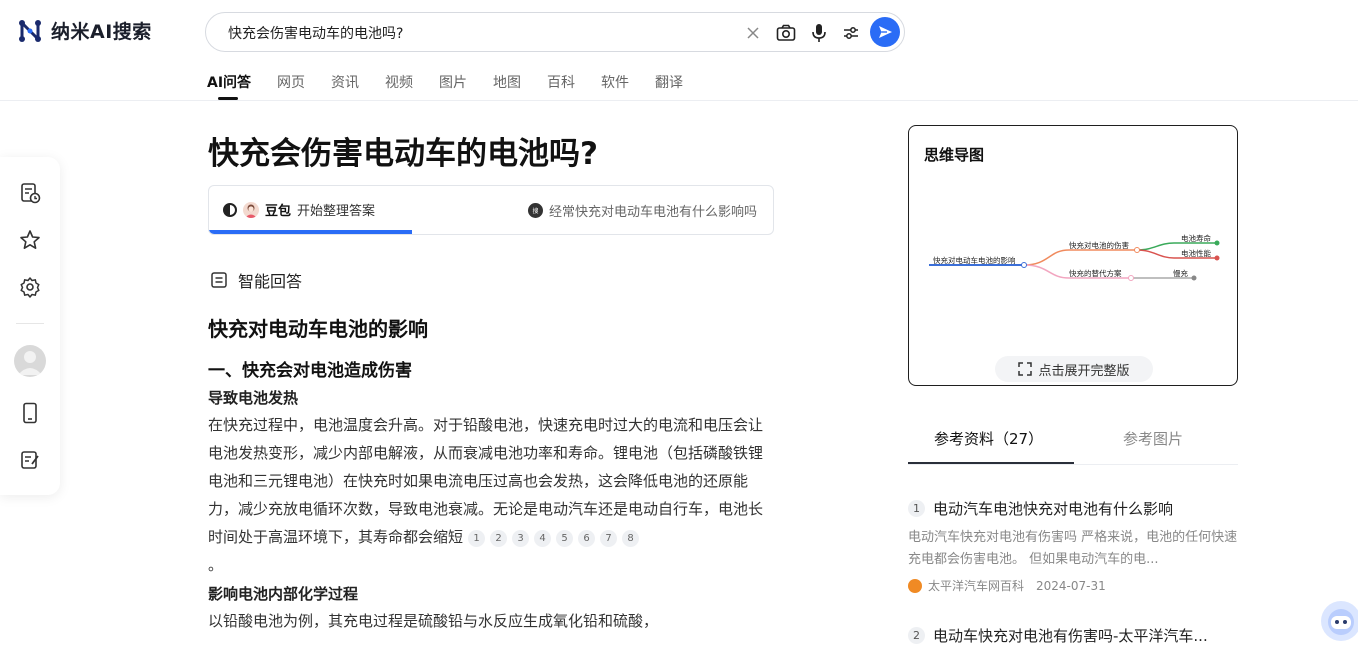 This screenshot has height=652, width=1358. Describe the element at coordinates (477, 538) in the screenshot. I see `citation-badge: 1` at that location.